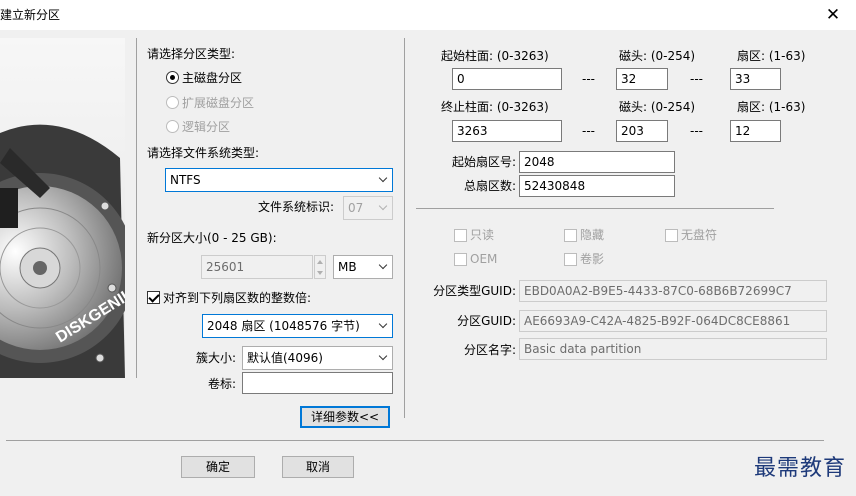 The image size is (856, 496). Describe the element at coordinates (428, 15) in the screenshot. I see `title-bar: 建立新分区 ✕` at that location.